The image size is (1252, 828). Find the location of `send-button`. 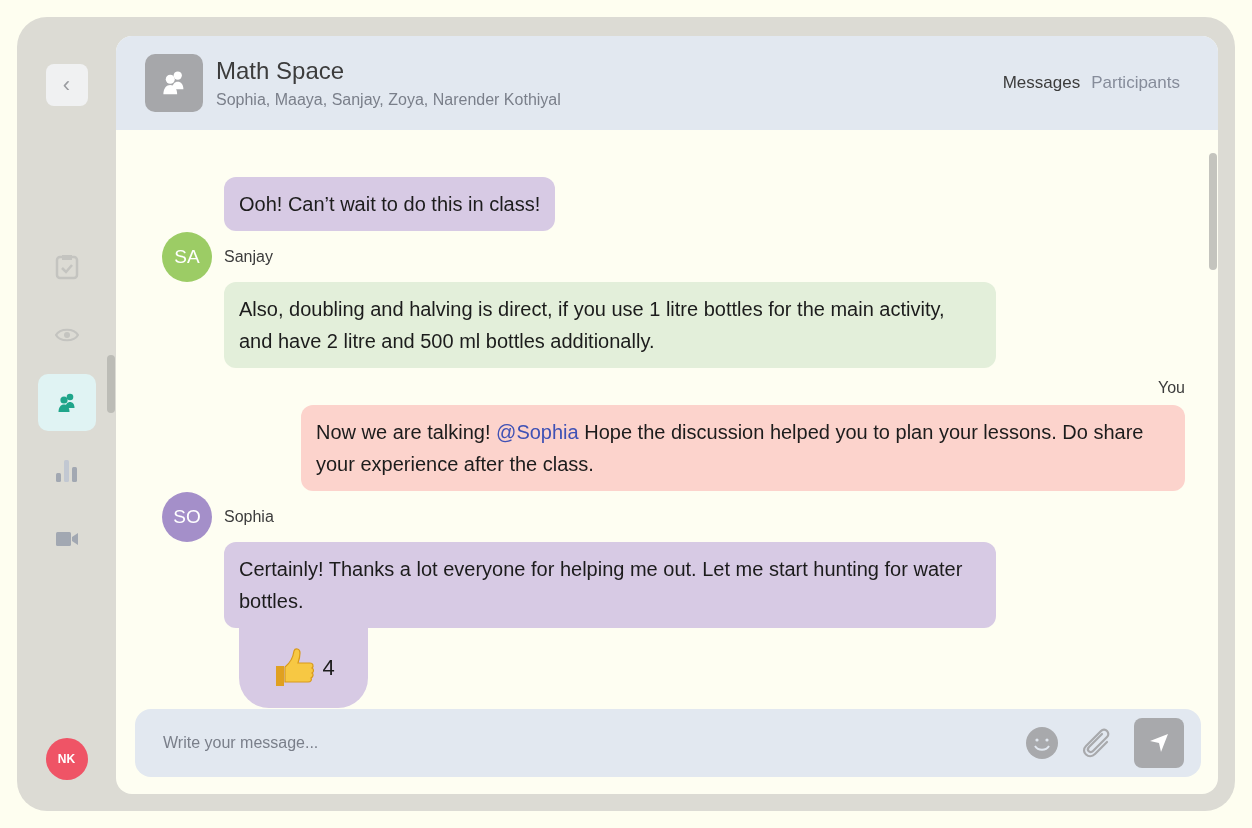

send-button is located at coordinates (1159, 743).